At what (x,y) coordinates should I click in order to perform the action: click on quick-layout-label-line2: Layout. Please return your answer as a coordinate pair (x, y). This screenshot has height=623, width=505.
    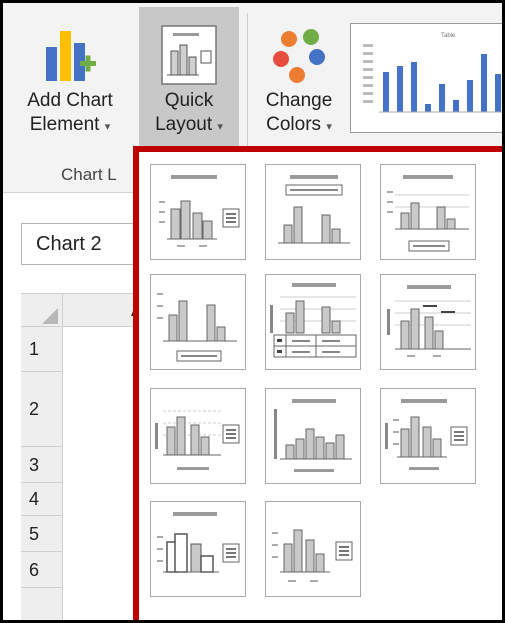
    Looking at the image, I should click on (184, 124).